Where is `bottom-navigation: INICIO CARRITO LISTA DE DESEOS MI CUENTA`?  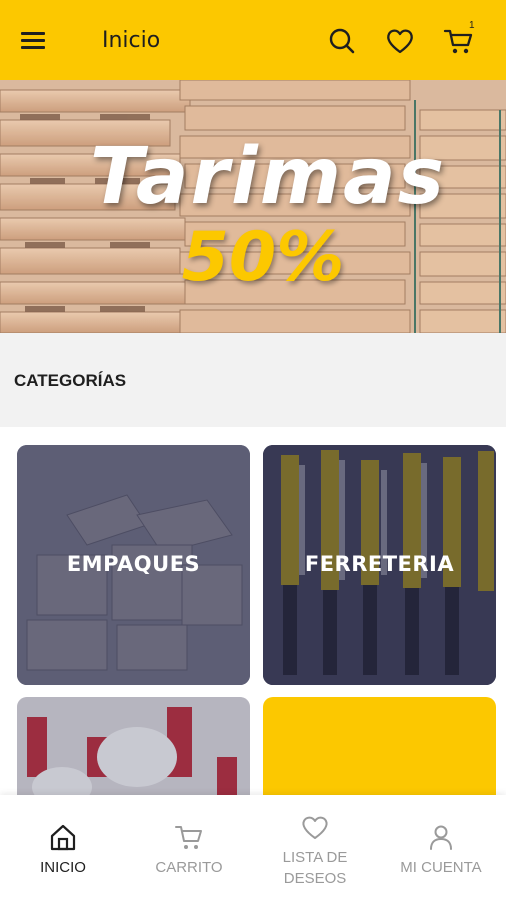
bottom-navigation: INICIO CARRITO LISTA DE DESEOS MI CUENTA is located at coordinates (253, 847).